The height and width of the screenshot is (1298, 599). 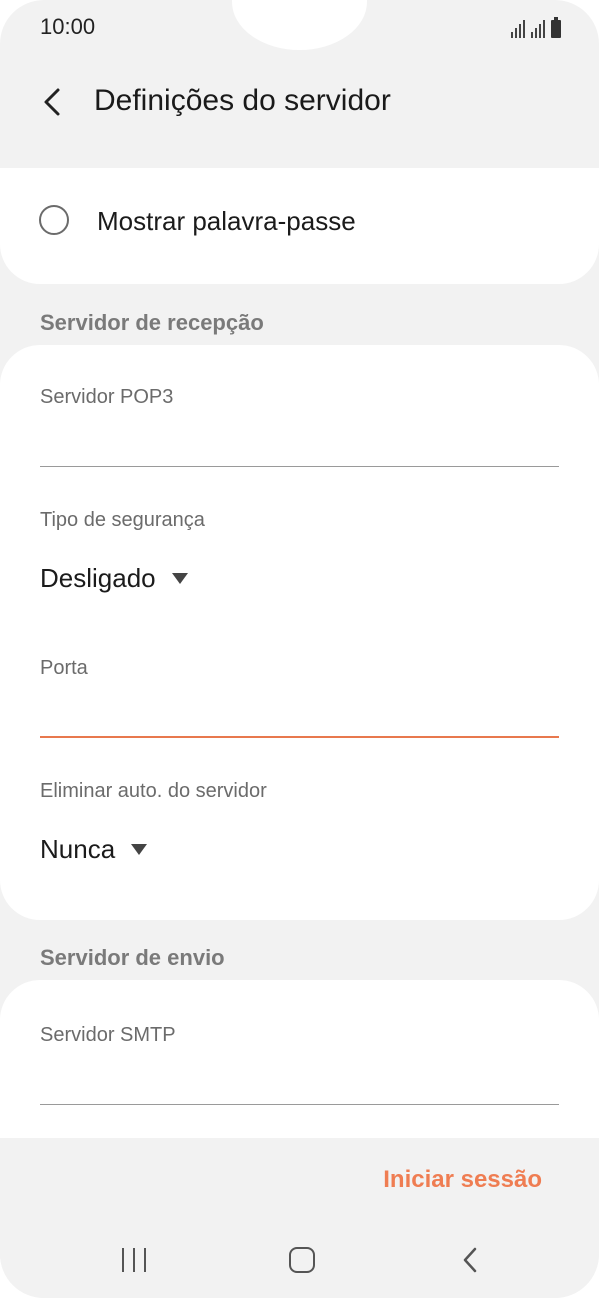 What do you see at coordinates (299, 713) in the screenshot?
I see `port-input` at bounding box center [299, 713].